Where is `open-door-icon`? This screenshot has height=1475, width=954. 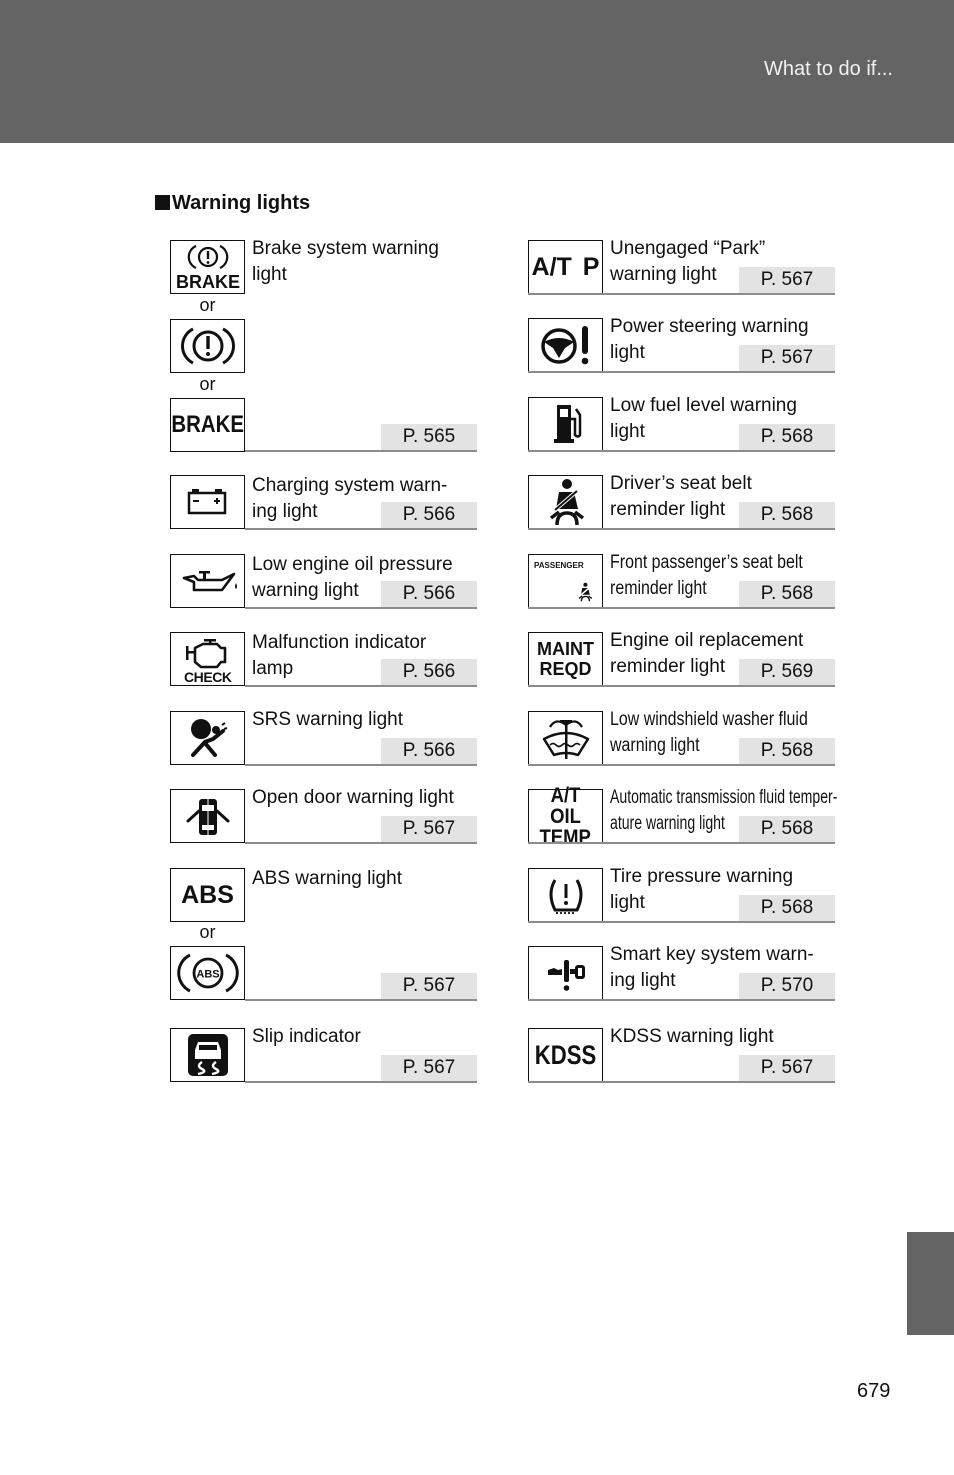
open-door-icon is located at coordinates (207, 816).